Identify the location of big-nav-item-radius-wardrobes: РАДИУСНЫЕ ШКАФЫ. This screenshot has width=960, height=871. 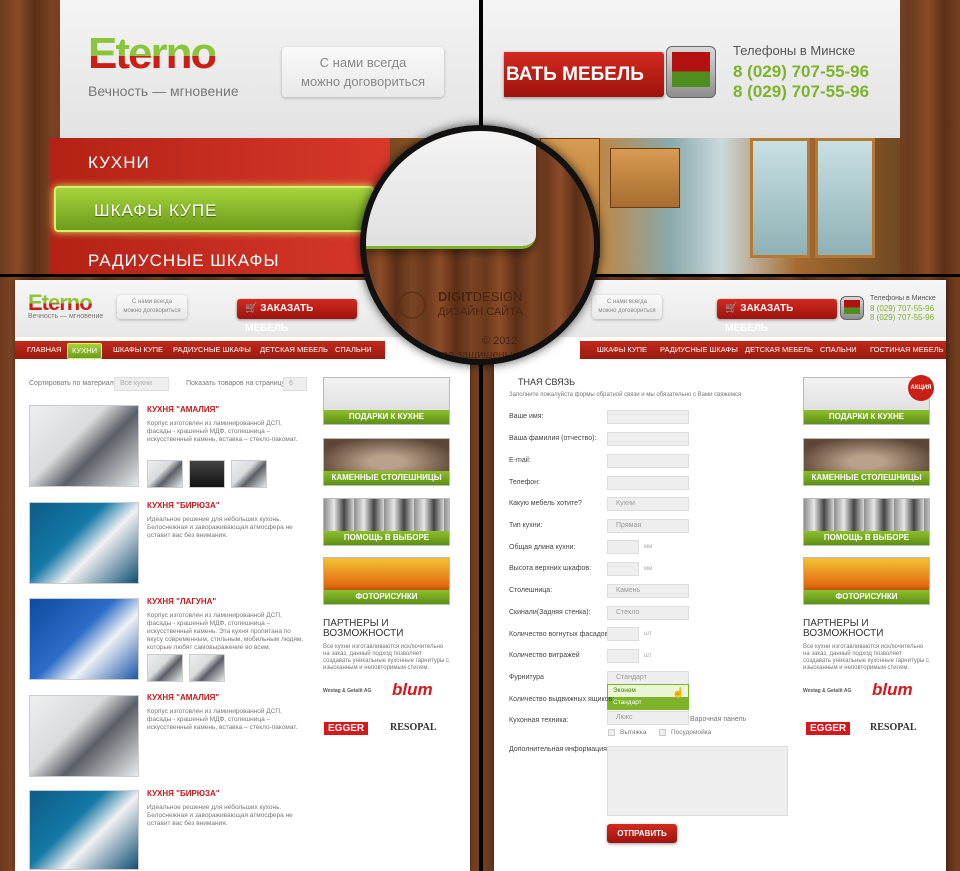
(210, 261).